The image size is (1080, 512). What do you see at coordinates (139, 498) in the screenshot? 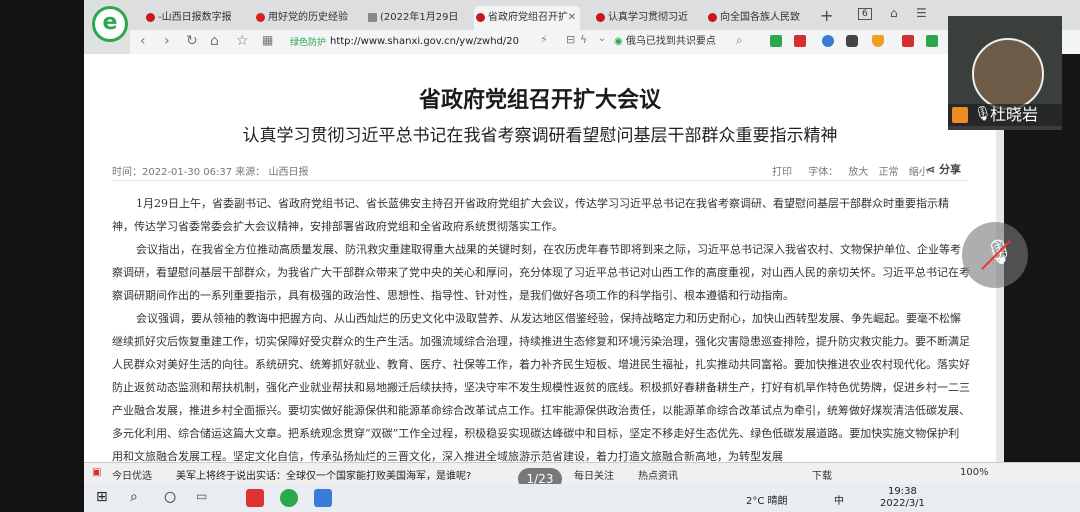
I see `search-icon: ⌕` at bounding box center [139, 498].